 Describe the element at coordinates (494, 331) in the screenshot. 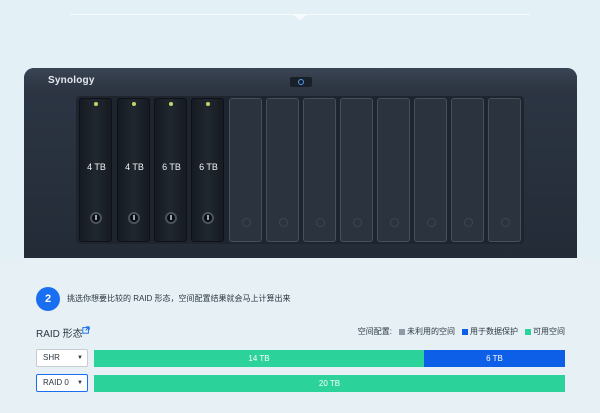

I see `legend-protection-label: 用于数据保护` at that location.